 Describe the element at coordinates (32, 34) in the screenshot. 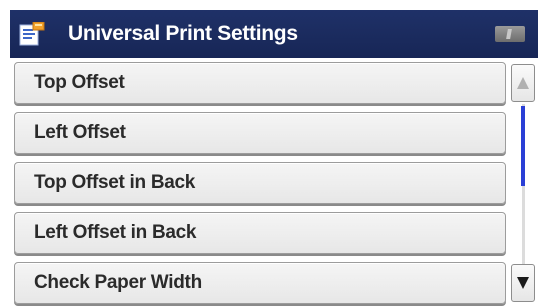

I see `settings-document-icon` at that location.